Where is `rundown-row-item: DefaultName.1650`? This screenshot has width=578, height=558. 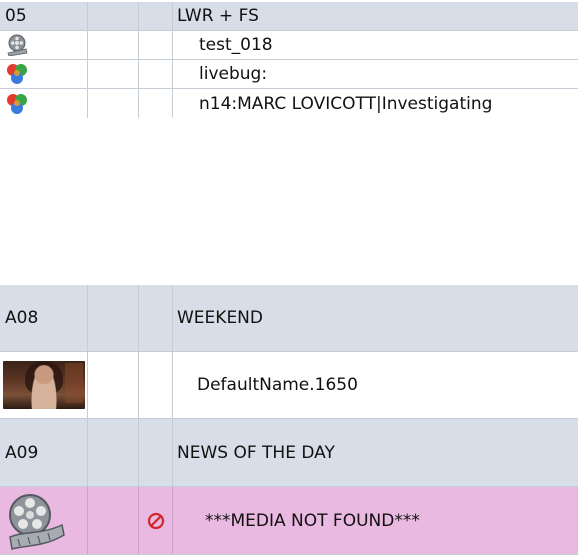
rundown-row-item: DefaultName.1650 is located at coordinates (289, 385).